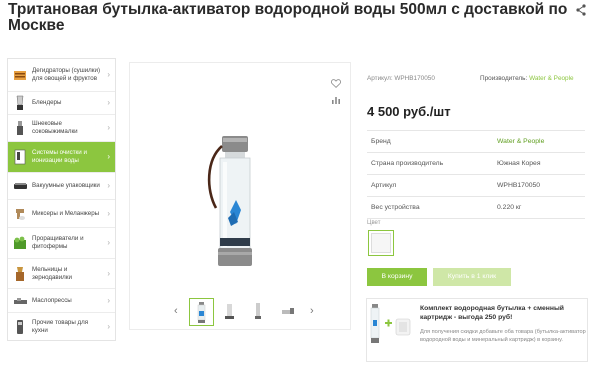 The width and height of the screenshot is (600, 372). What do you see at coordinates (20, 103) in the screenshot?
I see `blender-icon` at bounding box center [20, 103].